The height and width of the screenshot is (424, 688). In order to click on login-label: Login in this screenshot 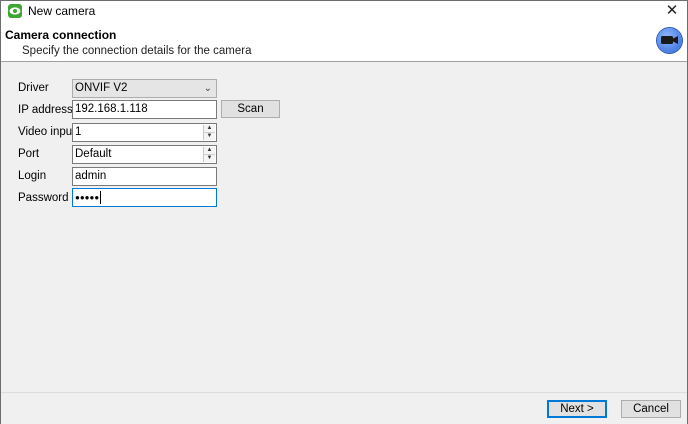, I will do `click(32, 176)`.